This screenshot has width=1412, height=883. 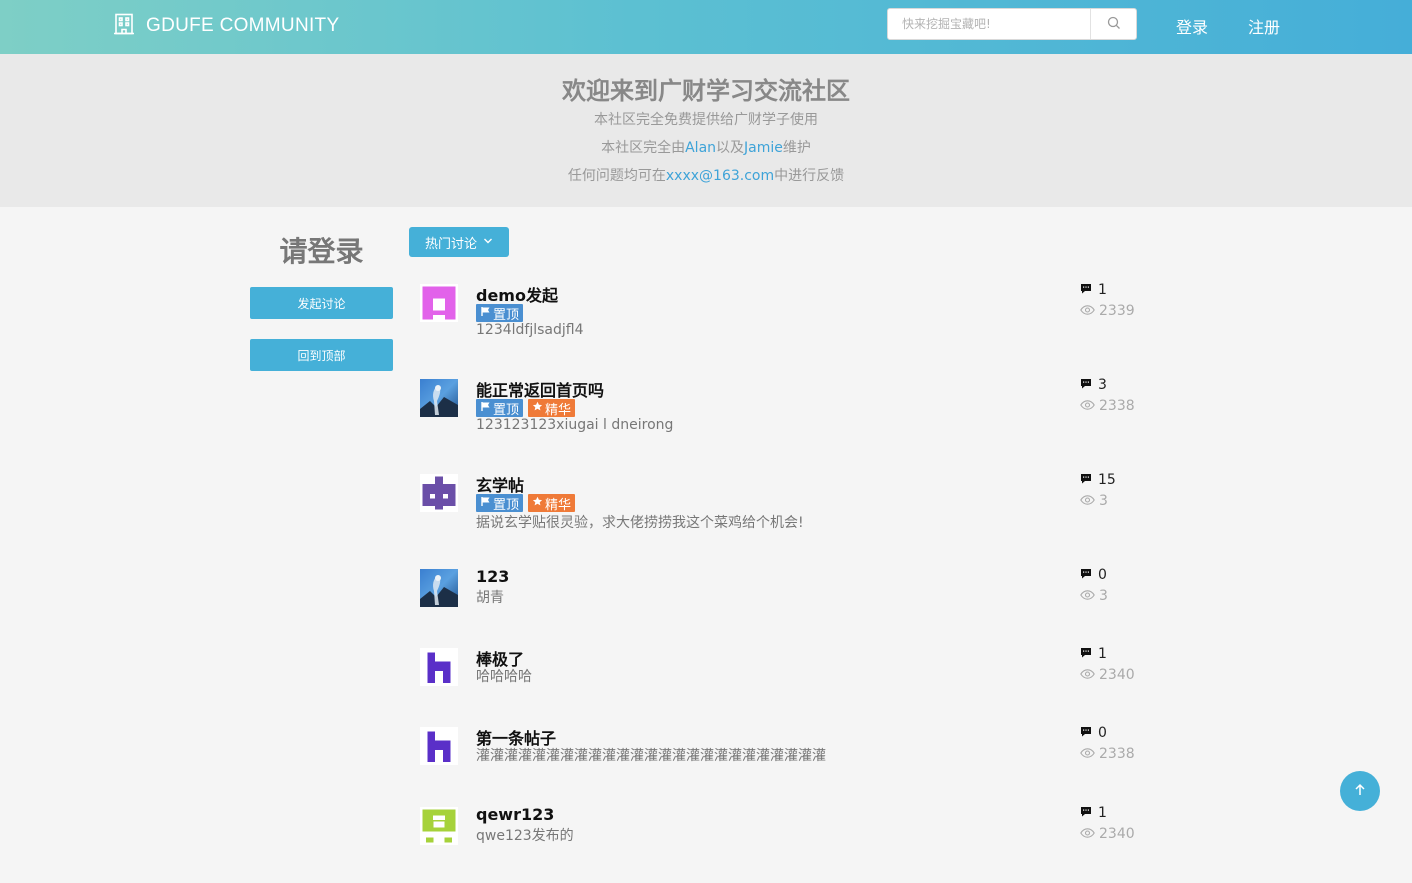 What do you see at coordinates (243, 25) in the screenshot?
I see `brand-name: GDUFE COMMUNITY` at bounding box center [243, 25].